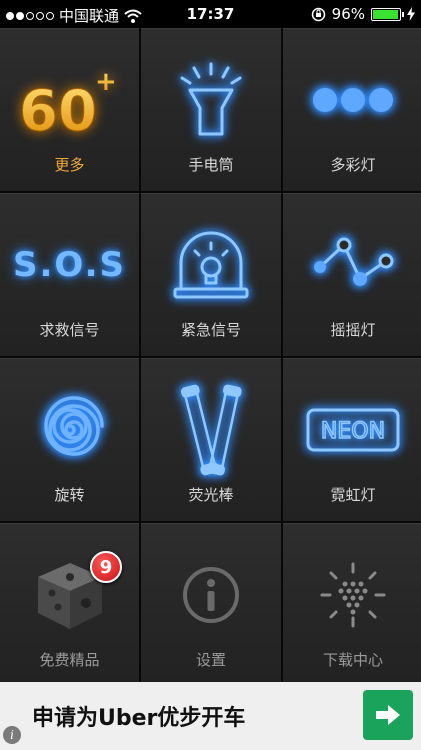 The height and width of the screenshot is (750, 421). I want to click on battery-percent: 96%, so click(348, 14).